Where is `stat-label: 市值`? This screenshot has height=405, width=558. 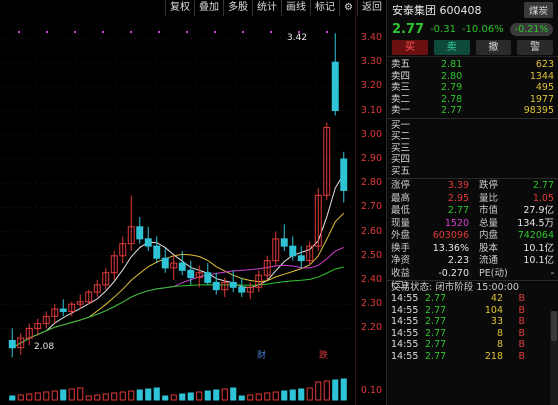 stat-label: 市值 is located at coordinates (489, 210).